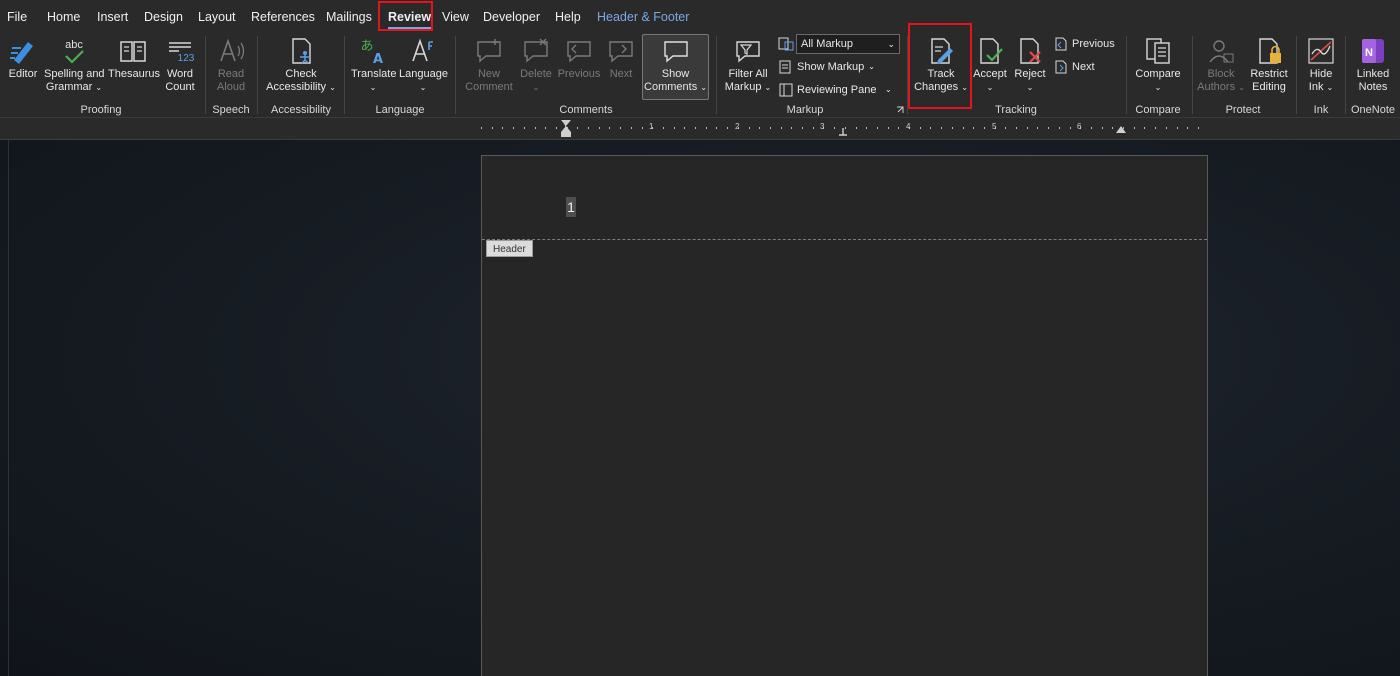 The height and width of the screenshot is (676, 1400). I want to click on thesaurus-button: Thesaurus, so click(134, 58).